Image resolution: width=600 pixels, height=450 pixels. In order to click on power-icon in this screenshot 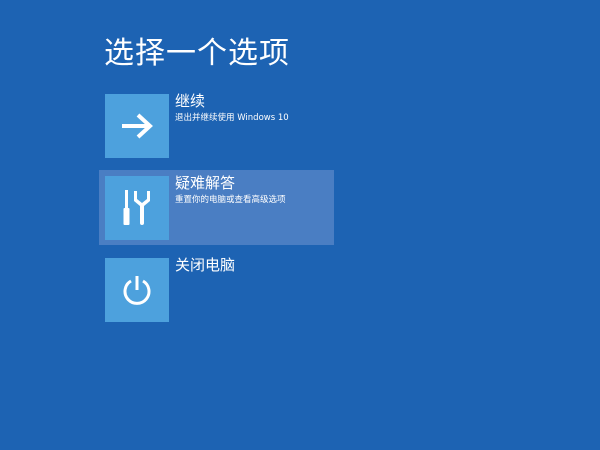, I will do `click(137, 290)`.